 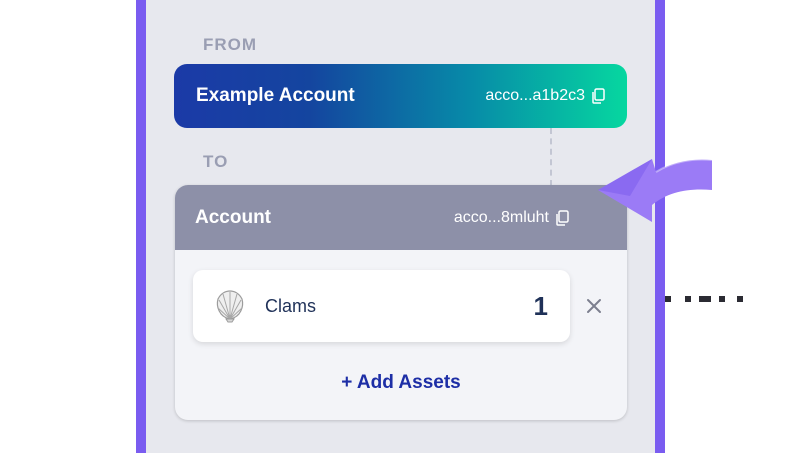 I want to click on curved-arrow-icon, so click(x=655, y=190).